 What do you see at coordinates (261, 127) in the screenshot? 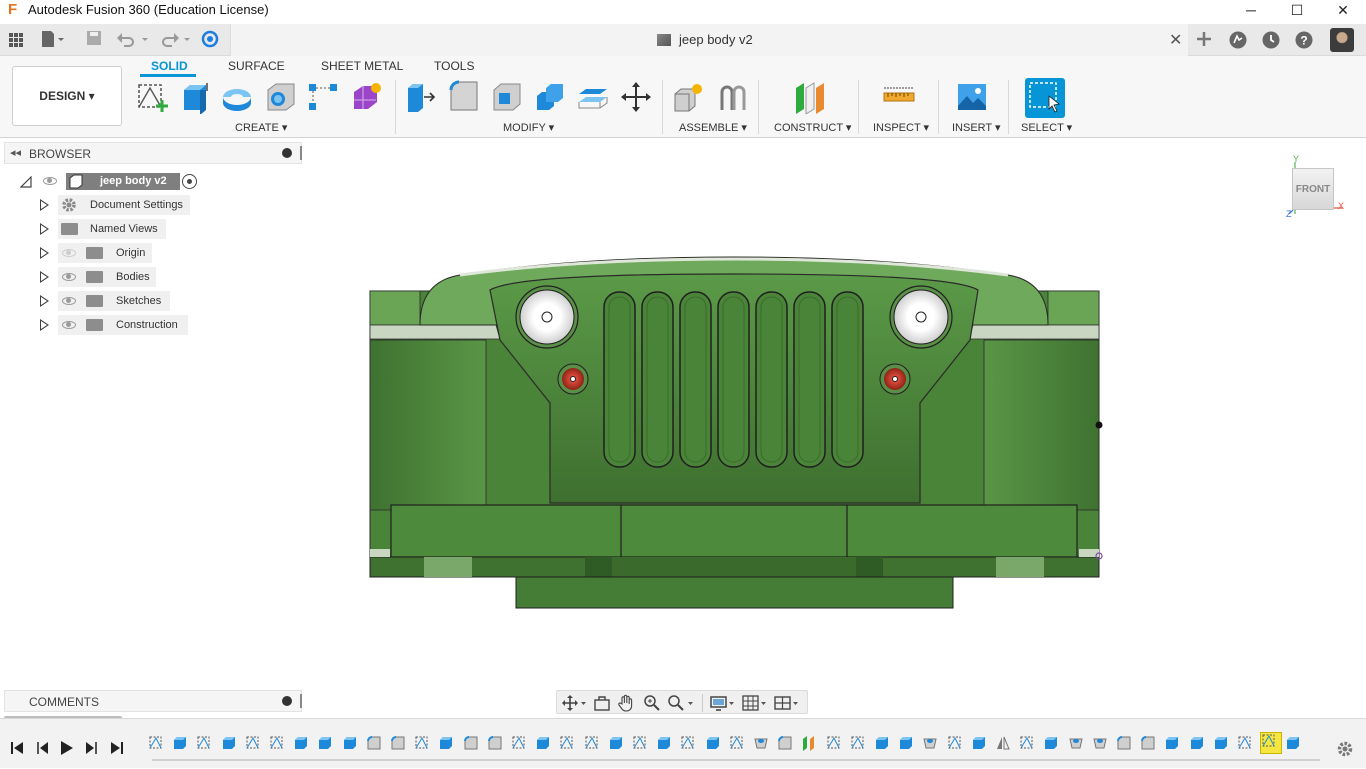
I see `create-group-menu: CREATE ▾` at bounding box center [261, 127].